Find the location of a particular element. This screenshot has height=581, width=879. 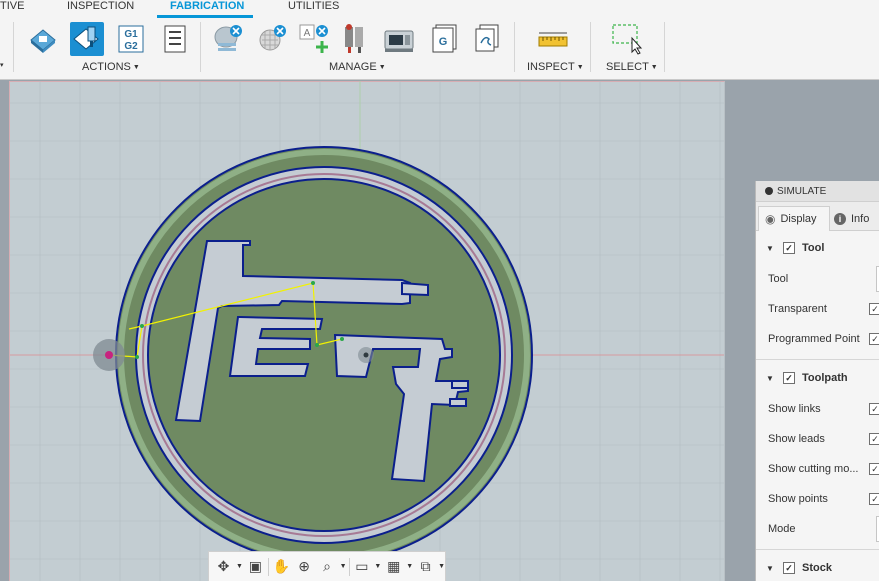

window-select-button is located at coordinates (627, 39).